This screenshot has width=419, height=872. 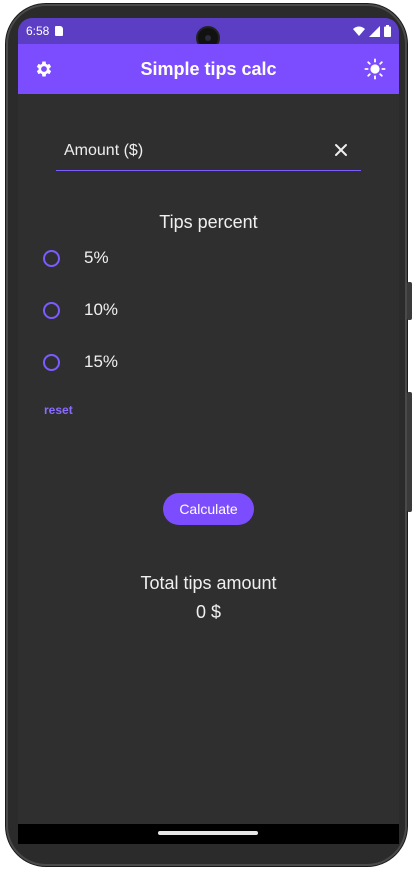 What do you see at coordinates (208, 612) in the screenshot?
I see `total-tips-value: 0 $` at bounding box center [208, 612].